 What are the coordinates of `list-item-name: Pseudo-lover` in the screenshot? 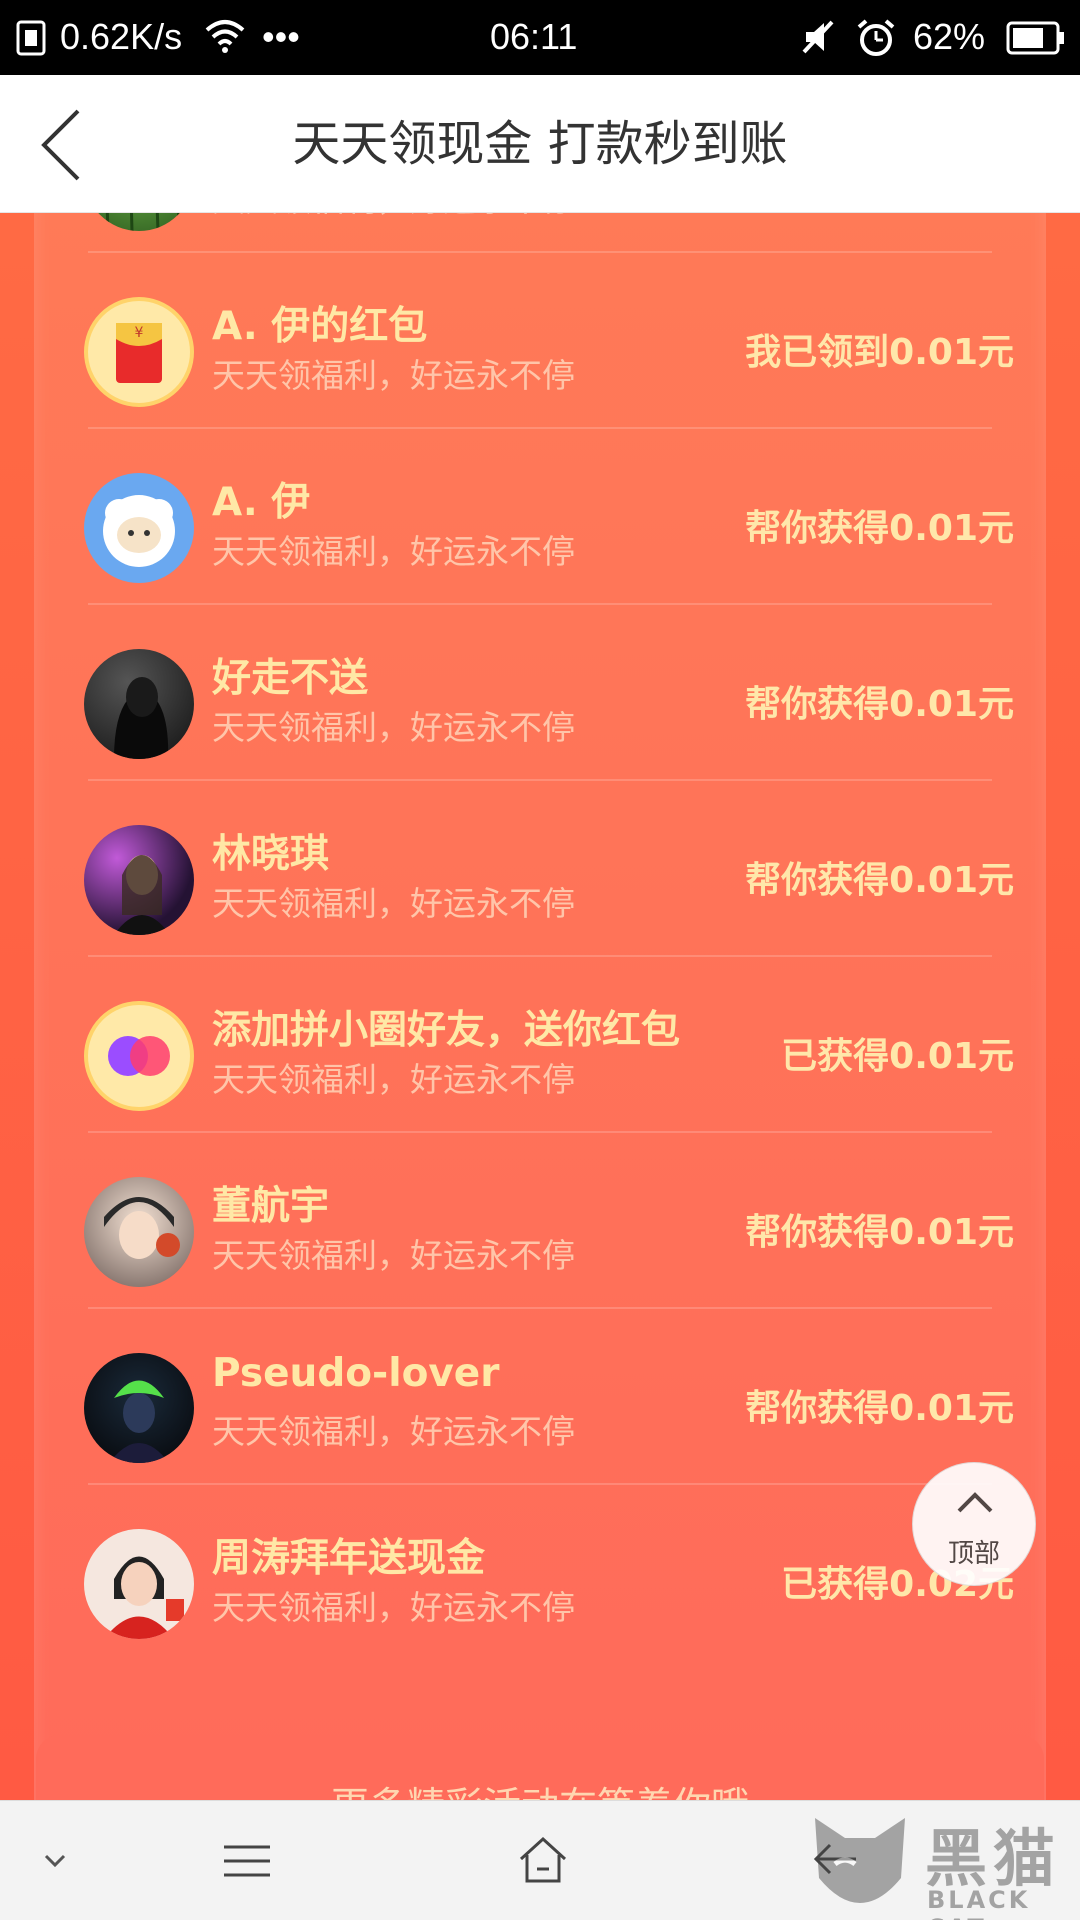 It's located at (356, 1373).